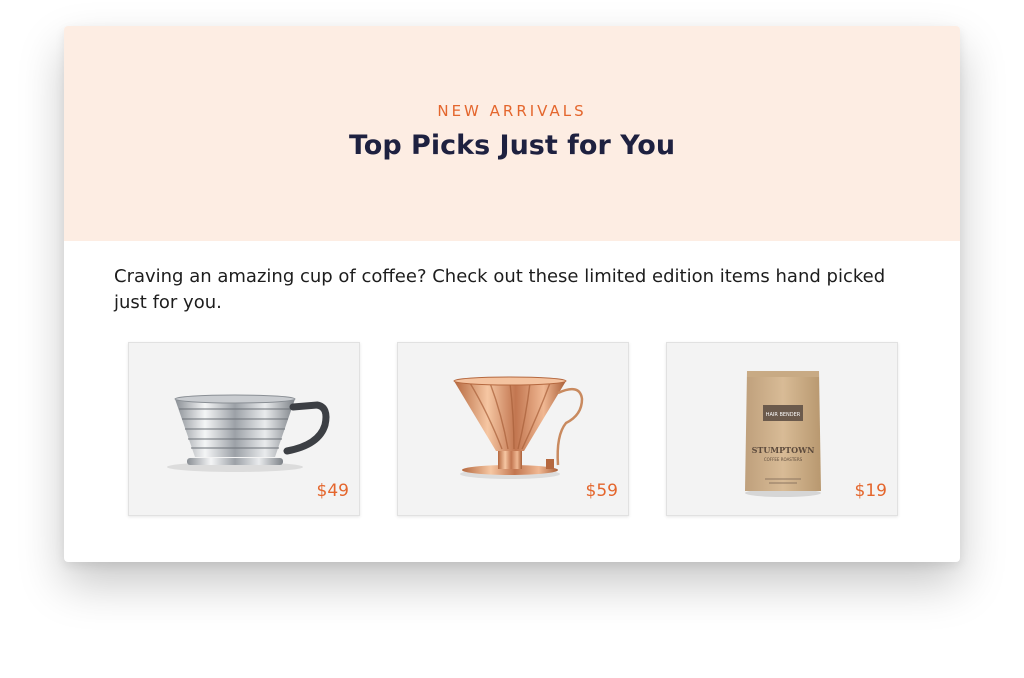 This screenshot has height=678, width=1024. Describe the element at coordinates (783, 450) in the screenshot. I see `bag-brand: STUMPTOWN` at that location.